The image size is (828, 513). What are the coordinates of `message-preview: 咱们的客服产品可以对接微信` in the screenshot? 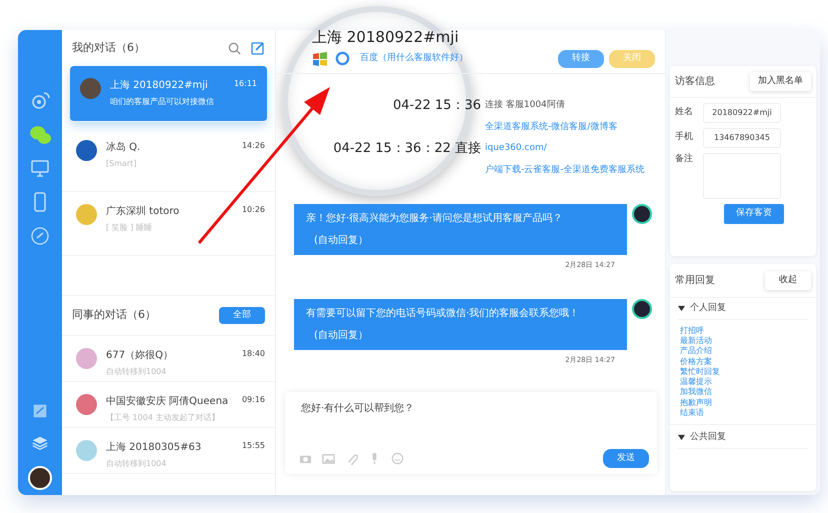 It's located at (162, 102).